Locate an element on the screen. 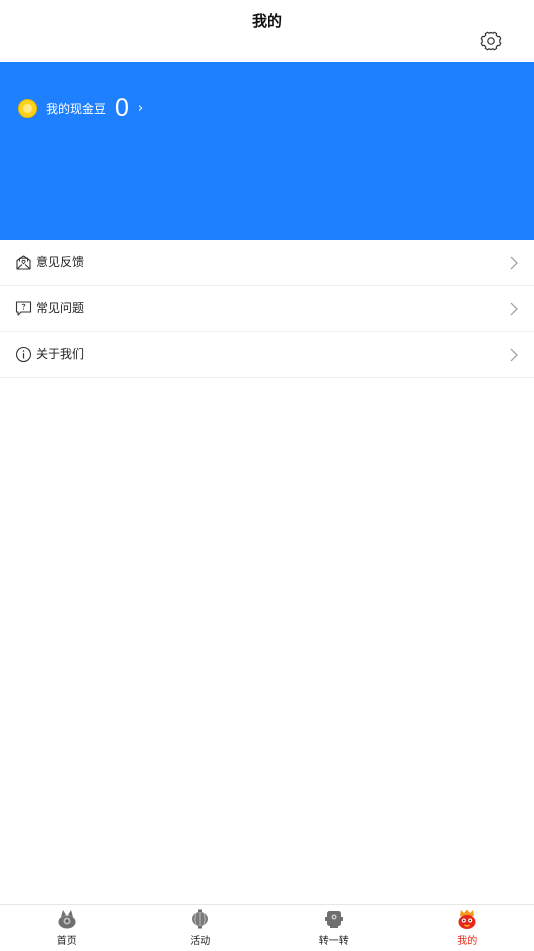 The height and width of the screenshot is (951, 534). menu-item-feedback: 意见反馈 is located at coordinates (267, 263).